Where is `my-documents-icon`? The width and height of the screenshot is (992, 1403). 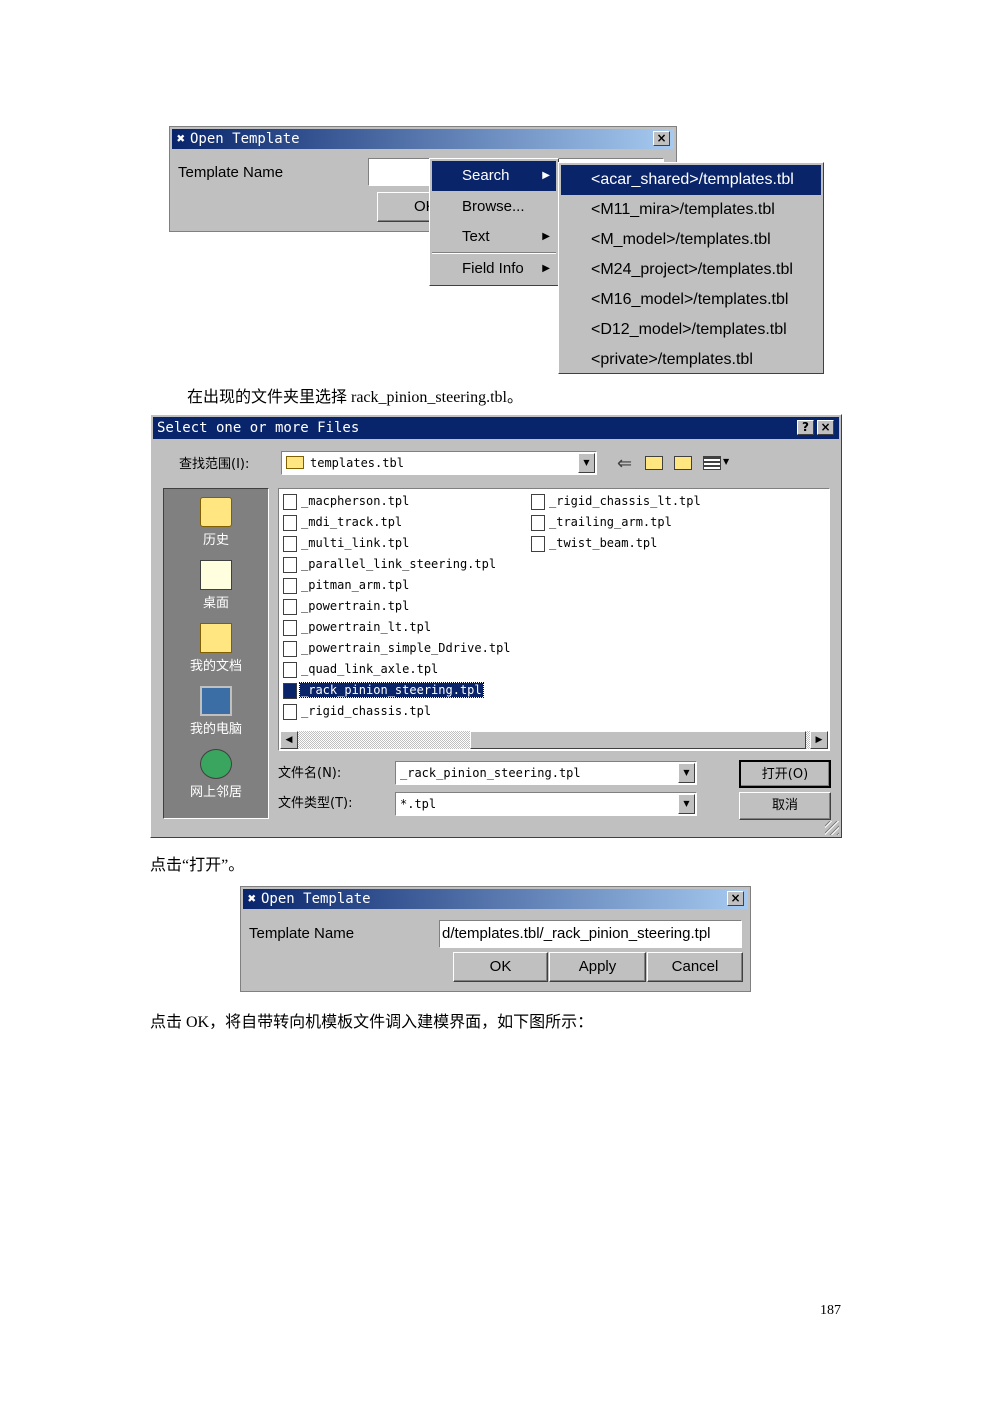 my-documents-icon is located at coordinates (216, 638).